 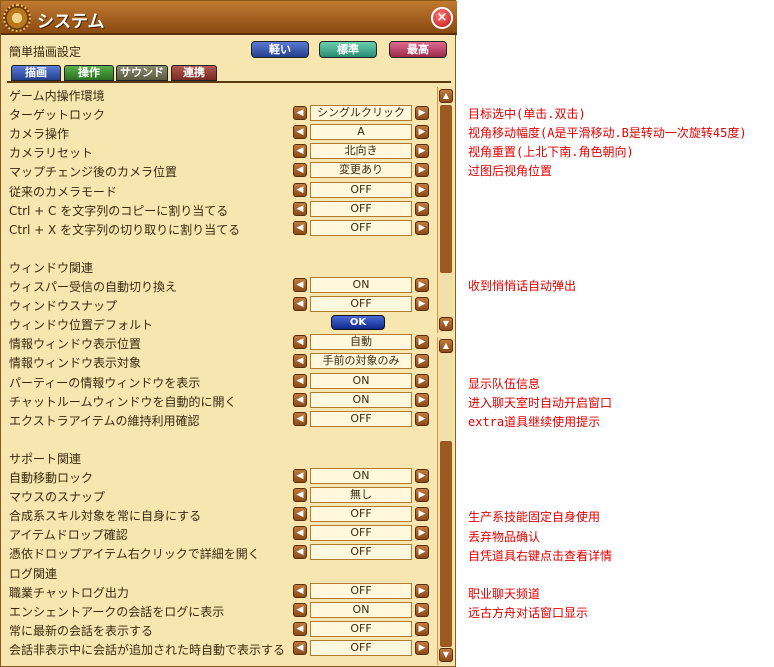 I want to click on setting-row: マウスのスナップ ◀ 無し ▶, so click(x=218, y=495).